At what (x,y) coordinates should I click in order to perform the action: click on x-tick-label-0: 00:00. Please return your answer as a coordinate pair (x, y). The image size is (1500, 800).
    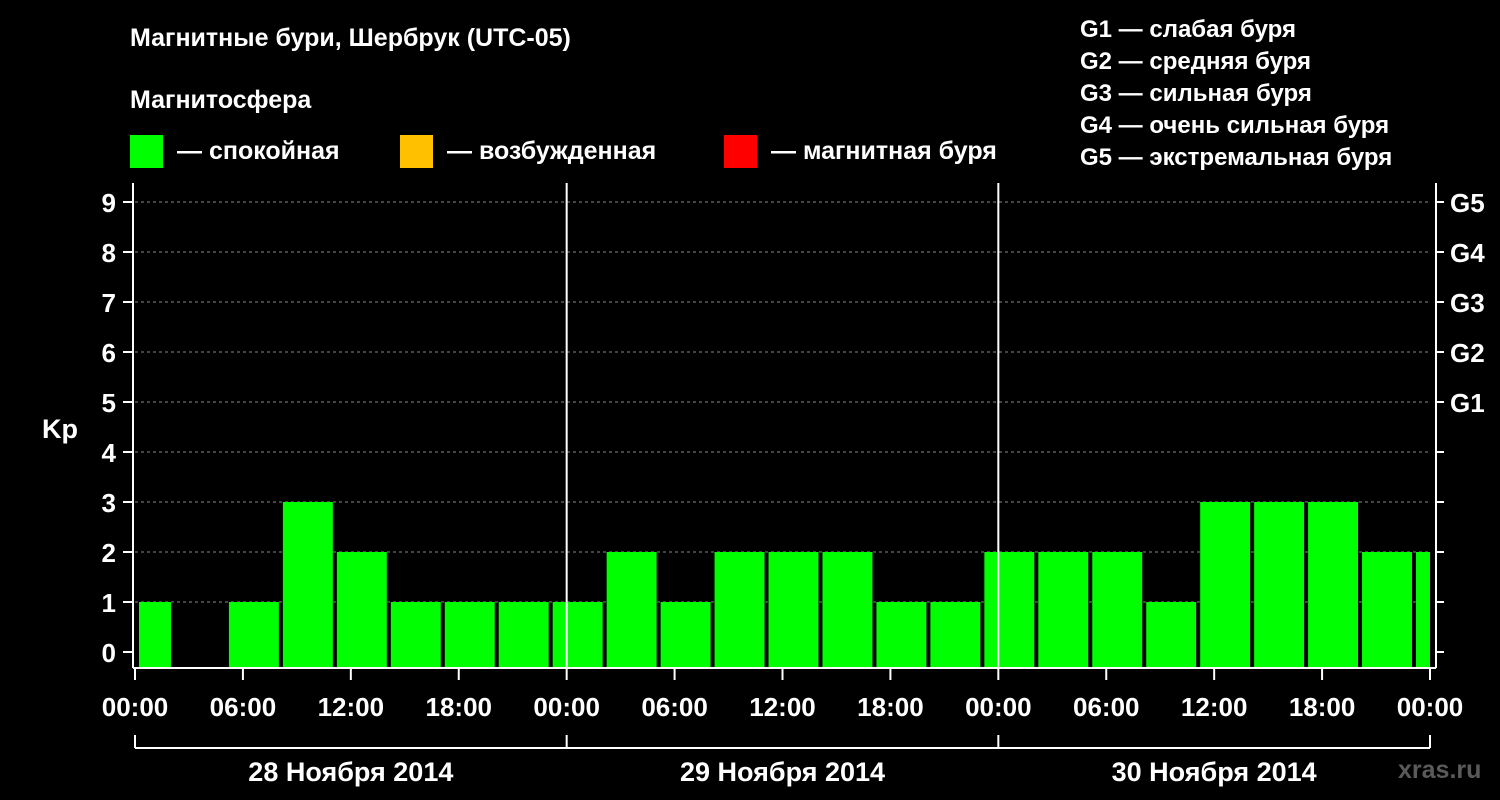
    Looking at the image, I should click on (135, 707).